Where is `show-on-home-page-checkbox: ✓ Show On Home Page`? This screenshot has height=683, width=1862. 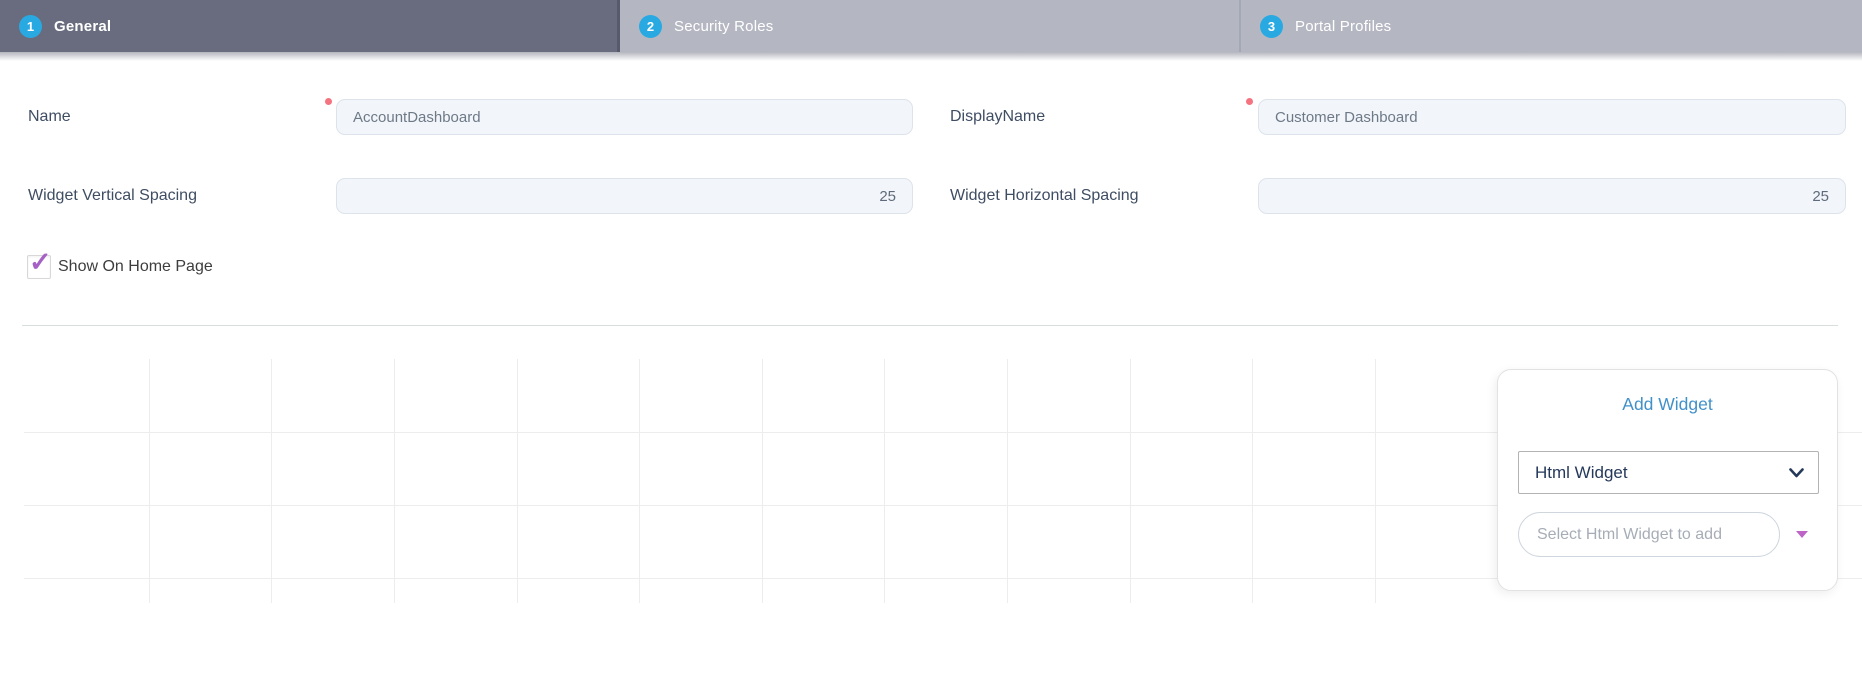 show-on-home-page-checkbox: ✓ Show On Home Page is located at coordinates (120, 264).